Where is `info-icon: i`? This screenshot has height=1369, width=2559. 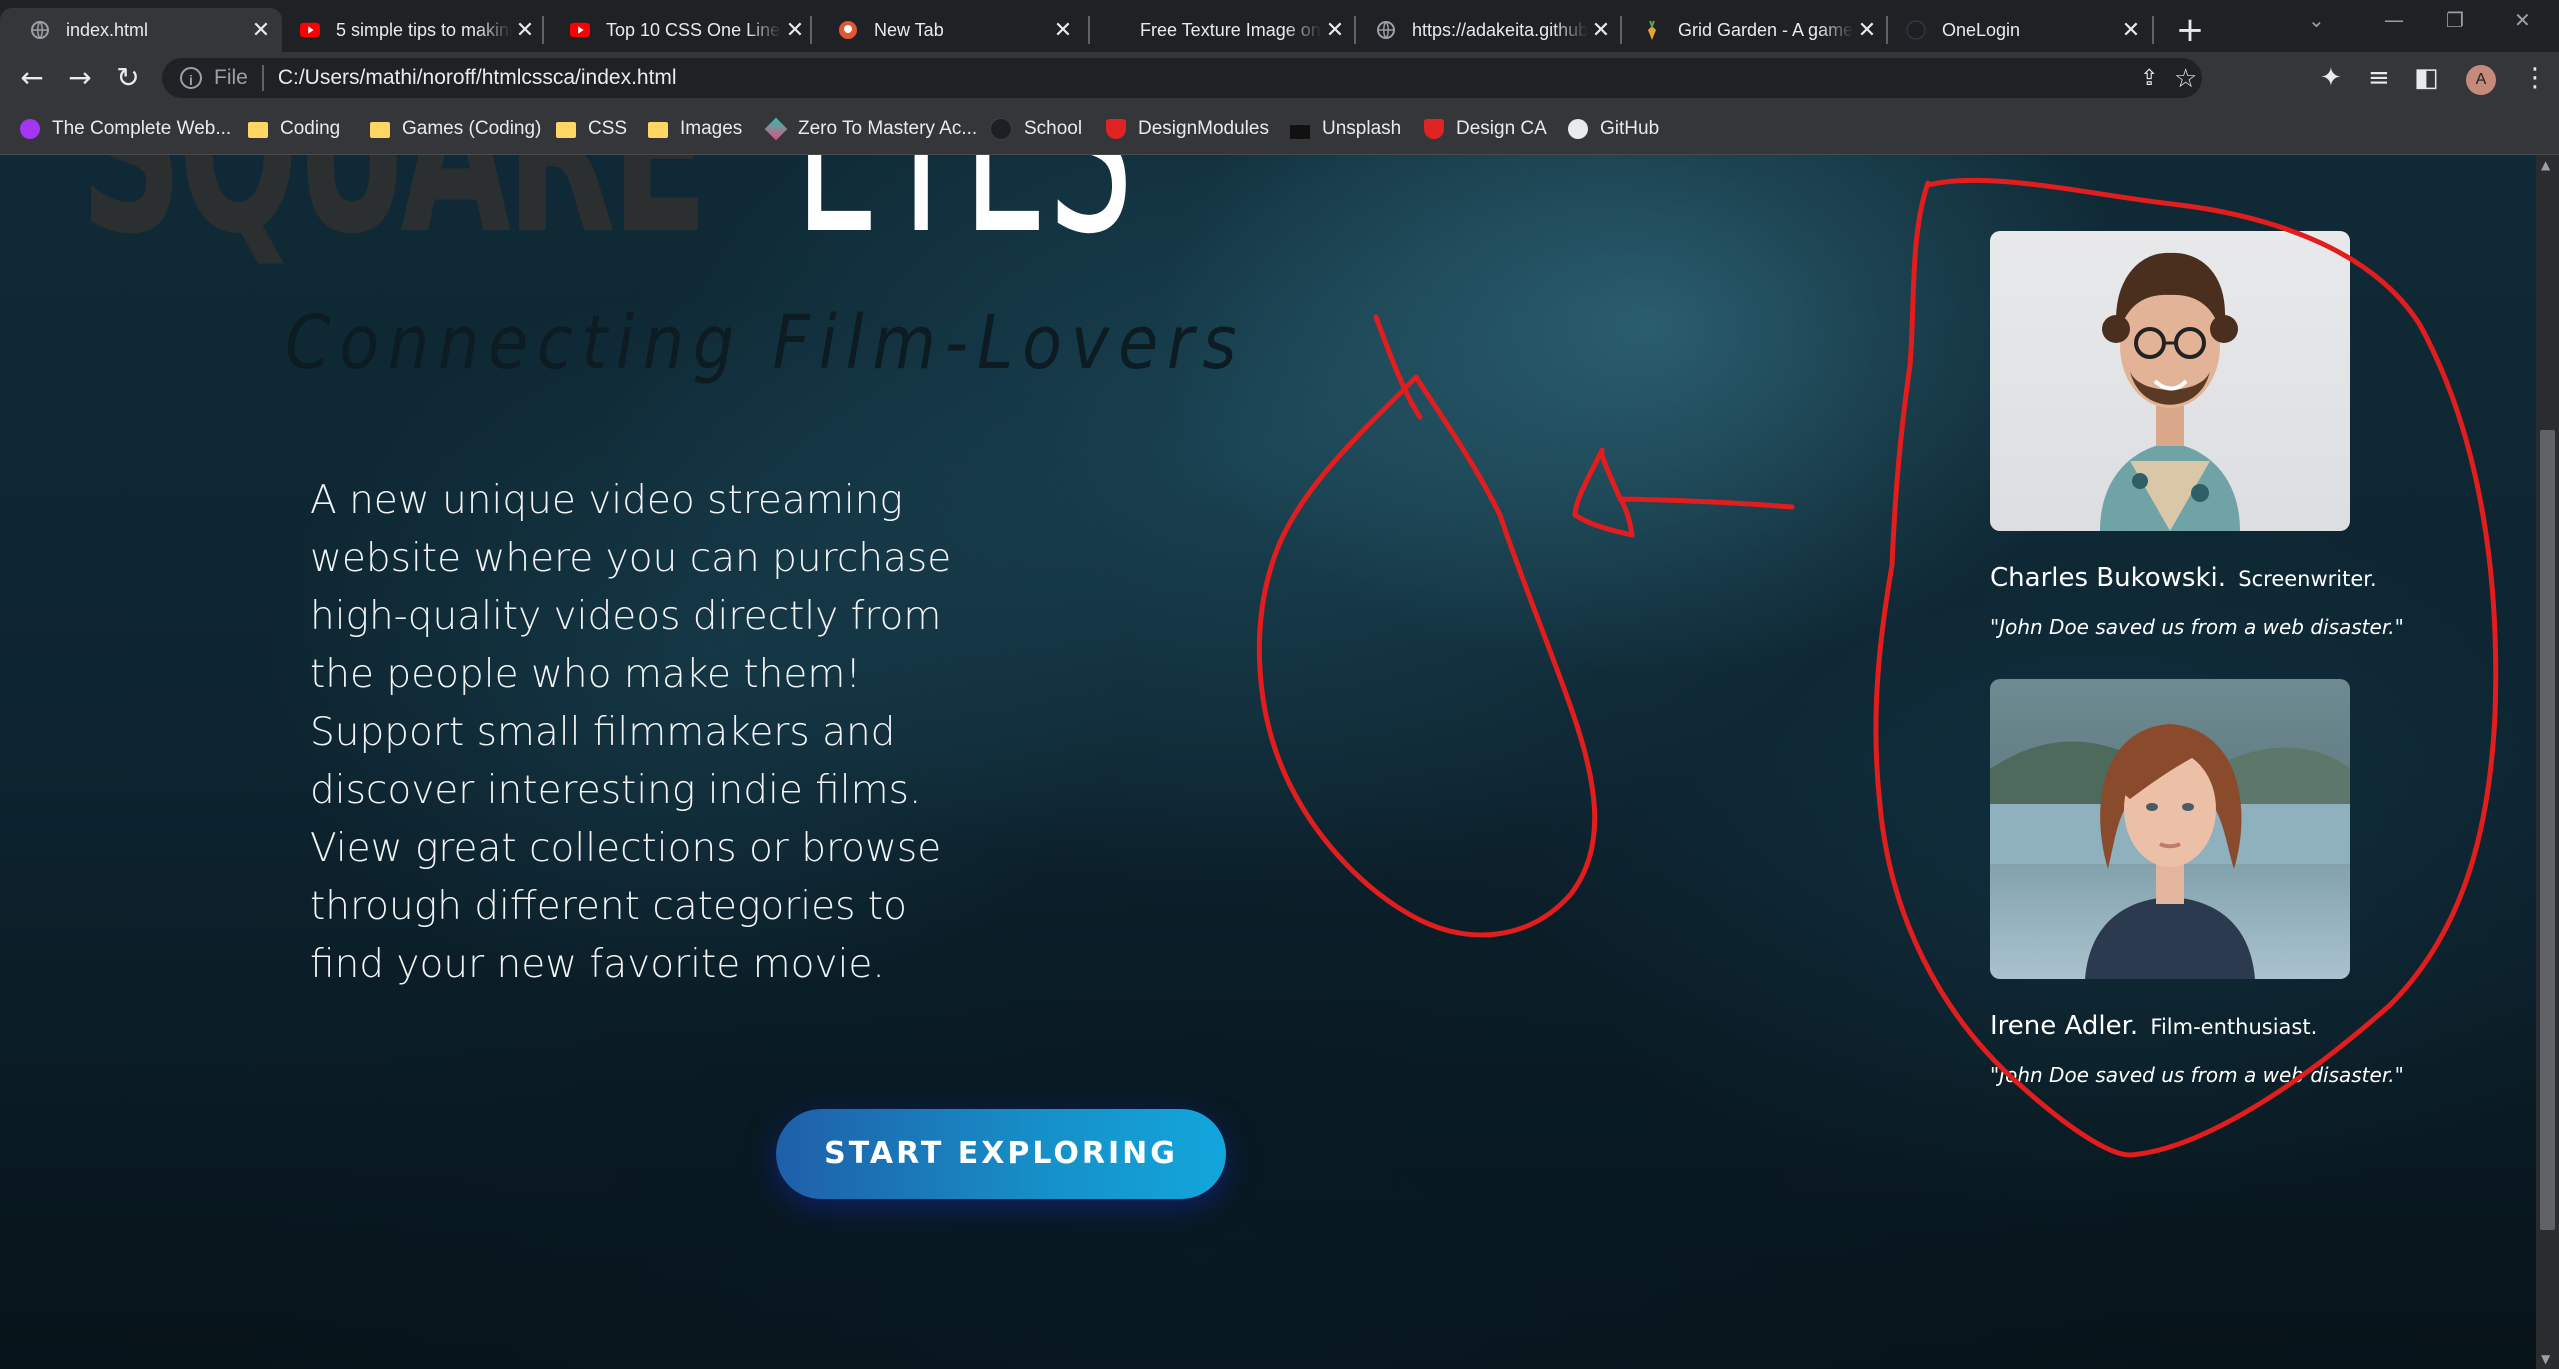 info-icon: i is located at coordinates (191, 78).